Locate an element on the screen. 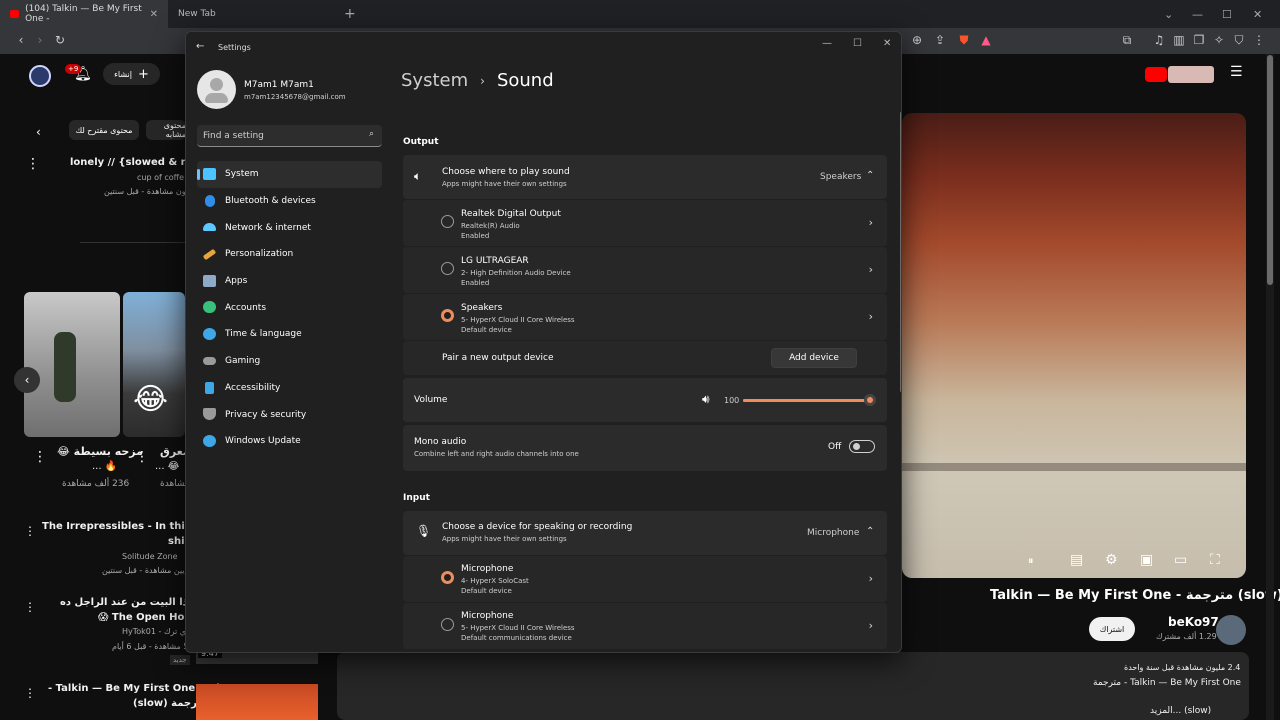  theater-mode-icon: ▭ is located at coordinates (1180, 560).